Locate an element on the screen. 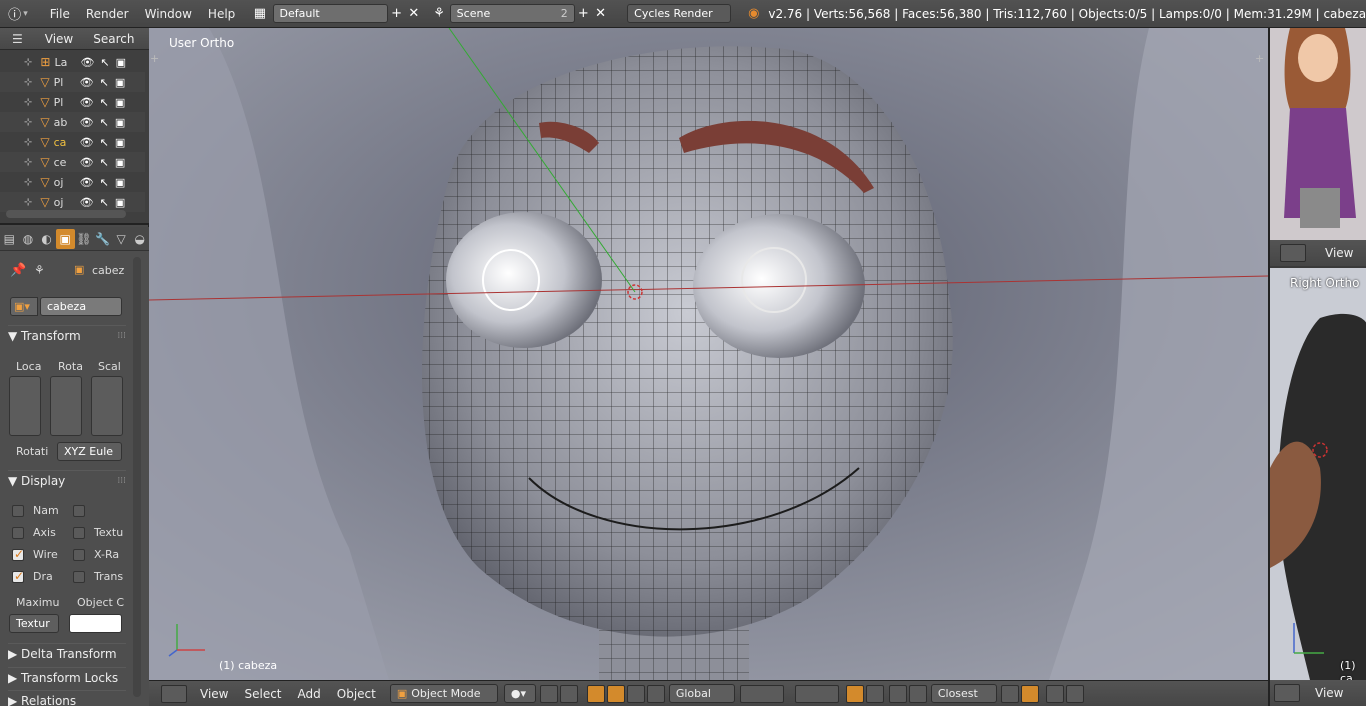 The image size is (1366, 706). relations-panel-header: ▶ Relations is located at coordinates (67, 698).